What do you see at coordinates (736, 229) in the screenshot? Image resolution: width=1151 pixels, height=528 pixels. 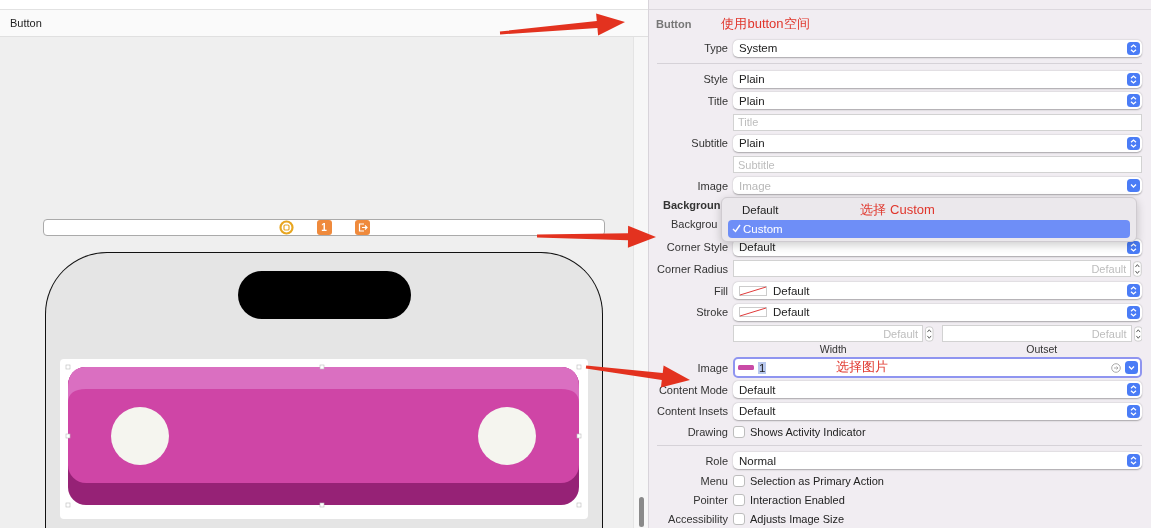 I see `checkmark-icon` at bounding box center [736, 229].